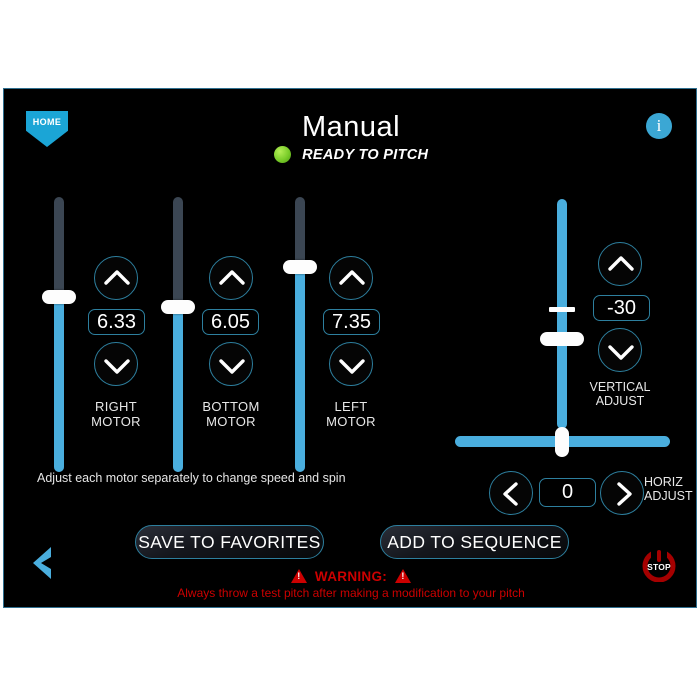 Image resolution: width=700 pixels, height=700 pixels. I want to click on bottom-motor-label: BOTTOM MOTOR, so click(231, 414).